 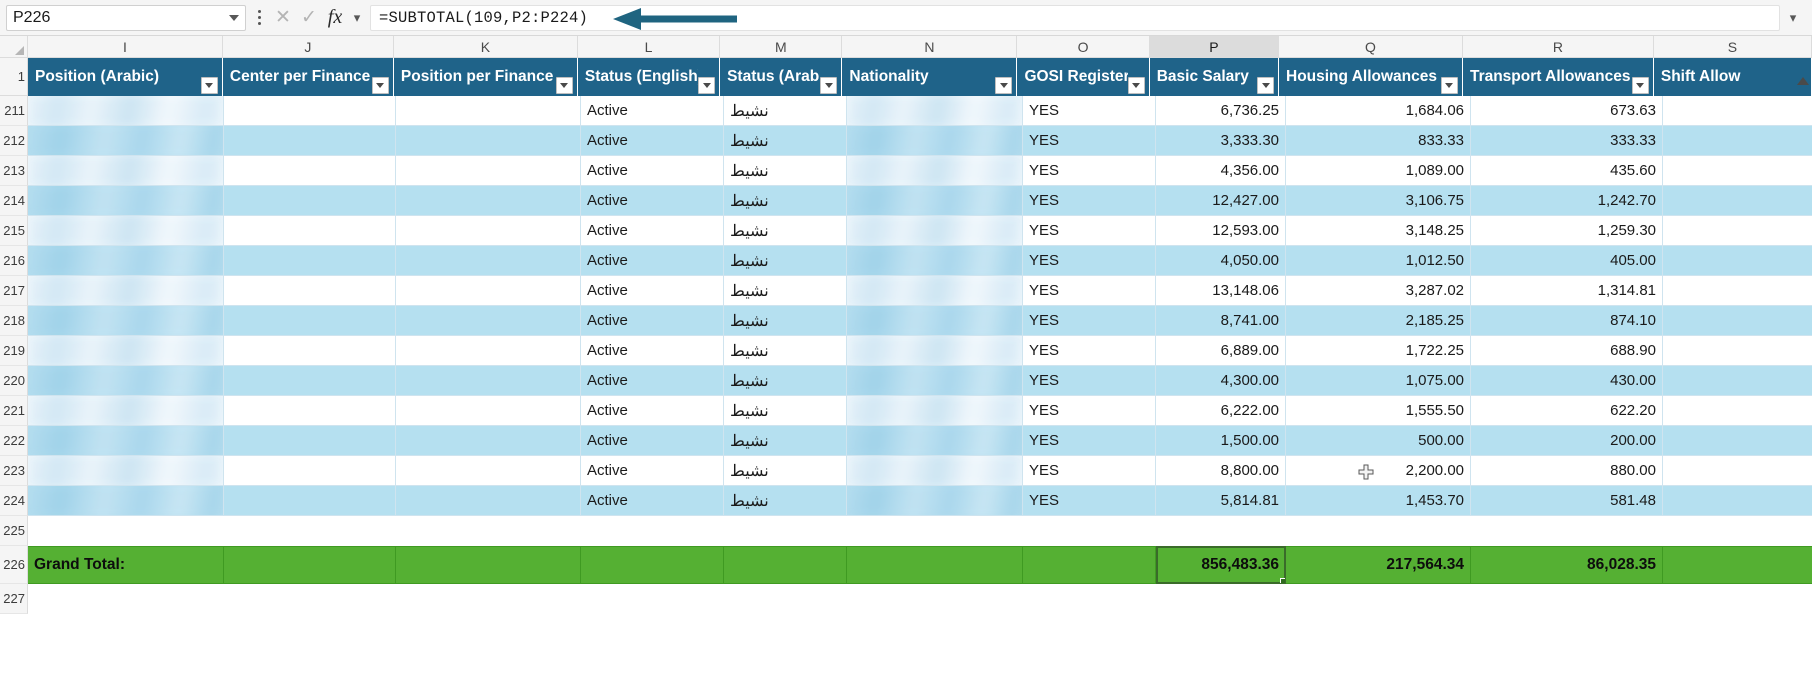 What do you see at coordinates (906, 441) in the screenshot?
I see `table-row: 222 Active نشيط YES 1,500.00 500.00 200.00` at bounding box center [906, 441].